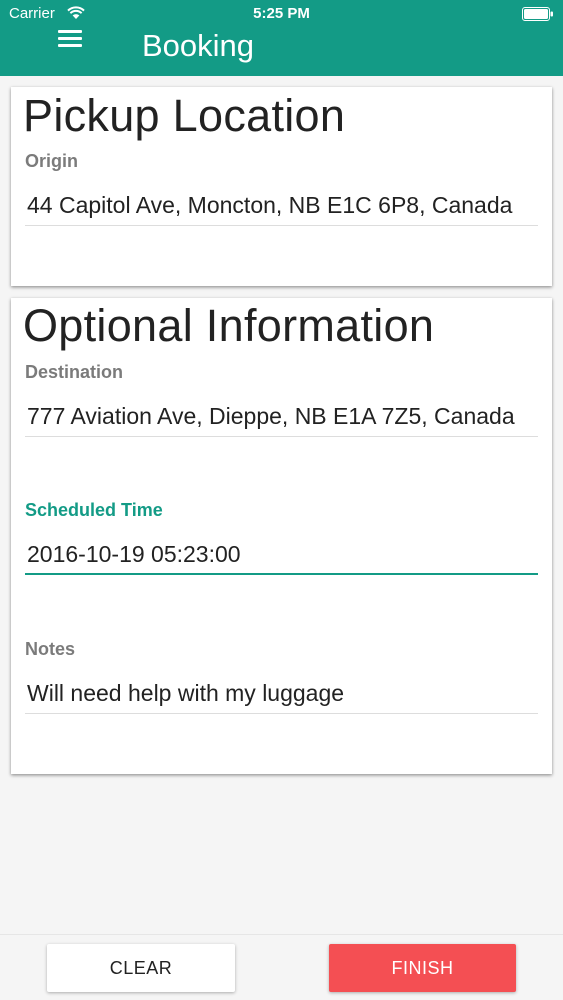 The width and height of the screenshot is (563, 1000). What do you see at coordinates (281, 206) in the screenshot?
I see `origin-input` at bounding box center [281, 206].